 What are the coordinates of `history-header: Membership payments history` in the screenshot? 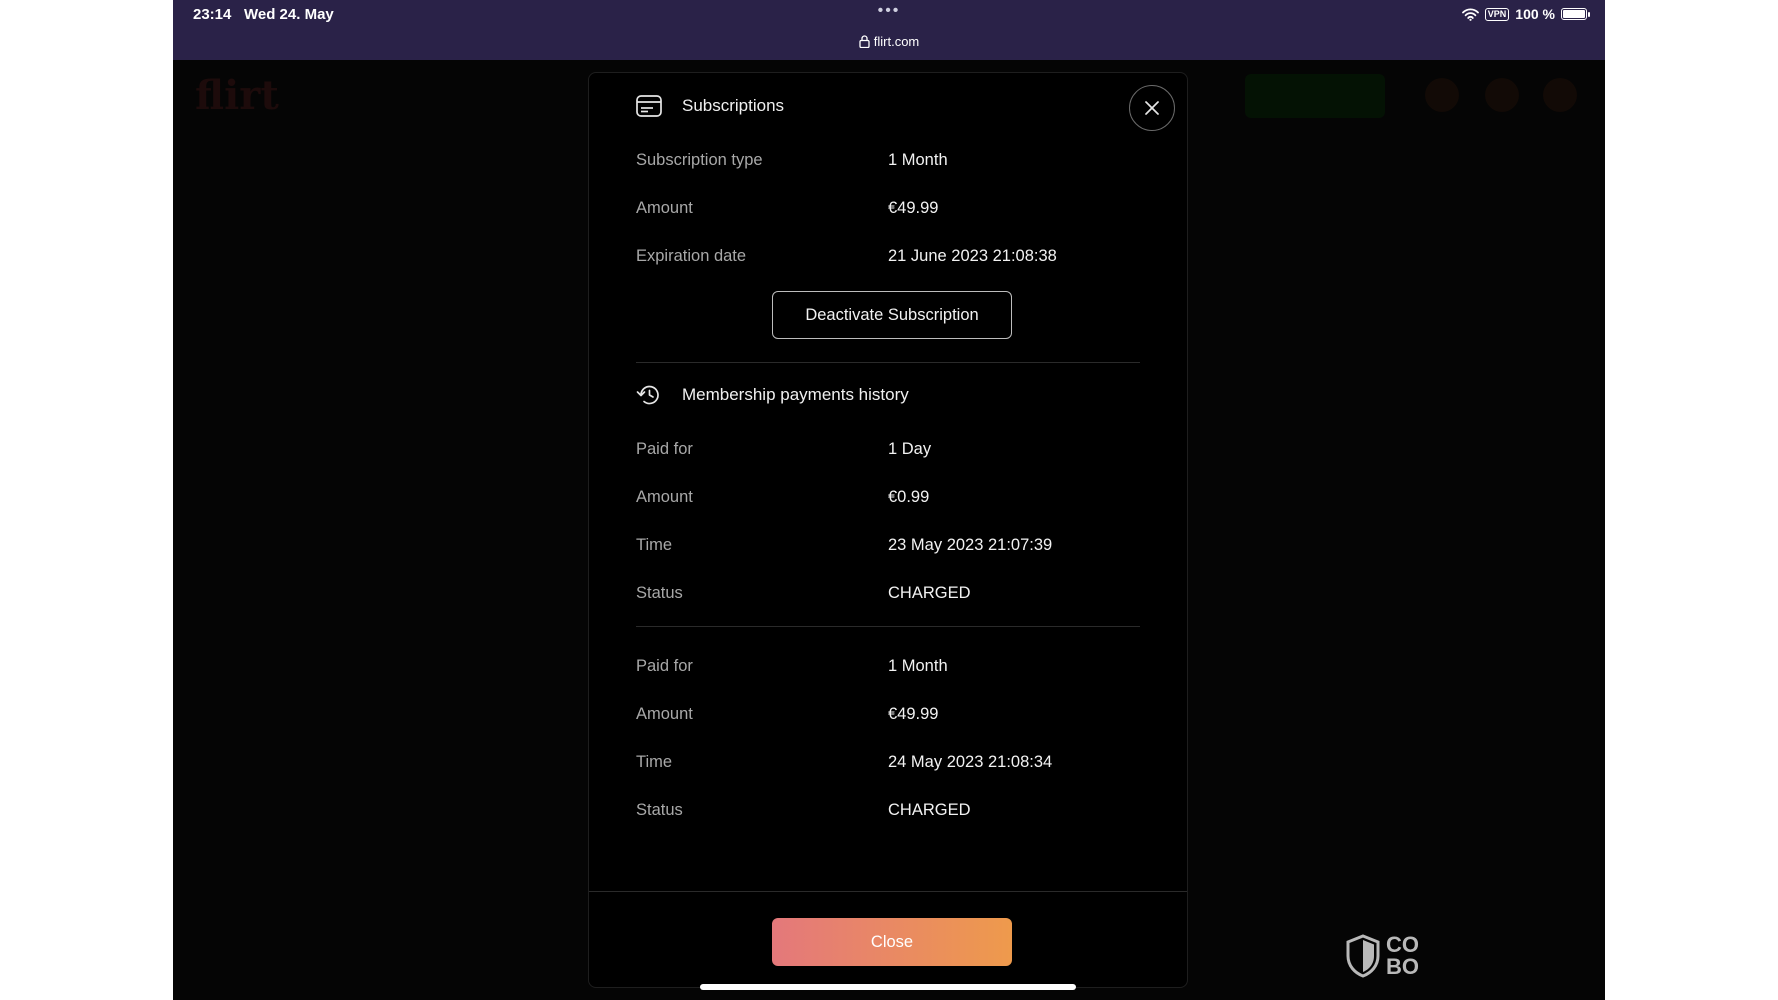 It's located at (772, 395).